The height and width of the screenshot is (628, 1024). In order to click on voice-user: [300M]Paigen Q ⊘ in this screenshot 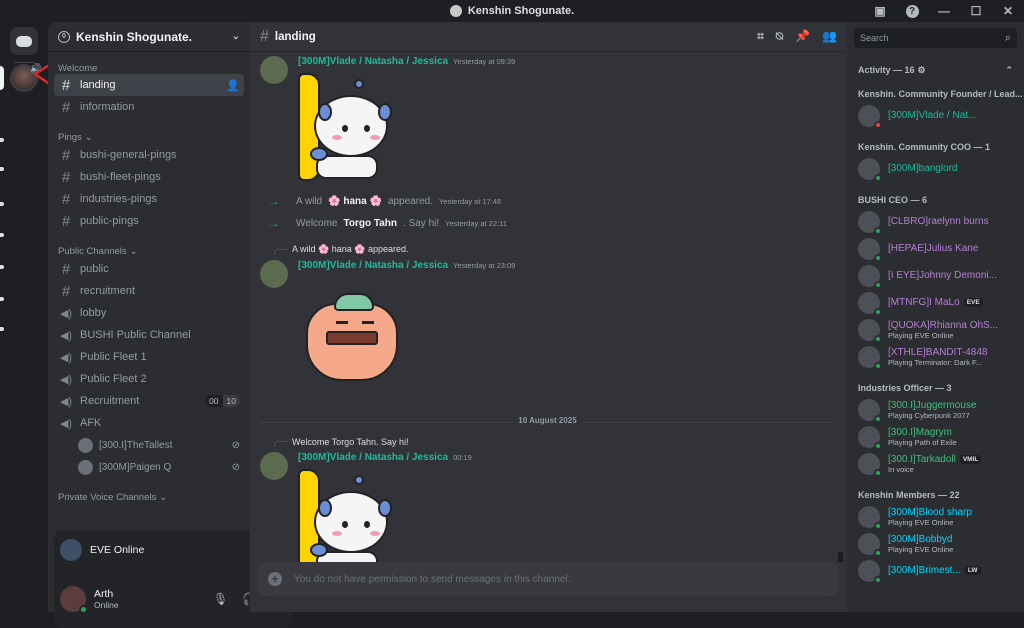, I will do `click(161, 467)`.